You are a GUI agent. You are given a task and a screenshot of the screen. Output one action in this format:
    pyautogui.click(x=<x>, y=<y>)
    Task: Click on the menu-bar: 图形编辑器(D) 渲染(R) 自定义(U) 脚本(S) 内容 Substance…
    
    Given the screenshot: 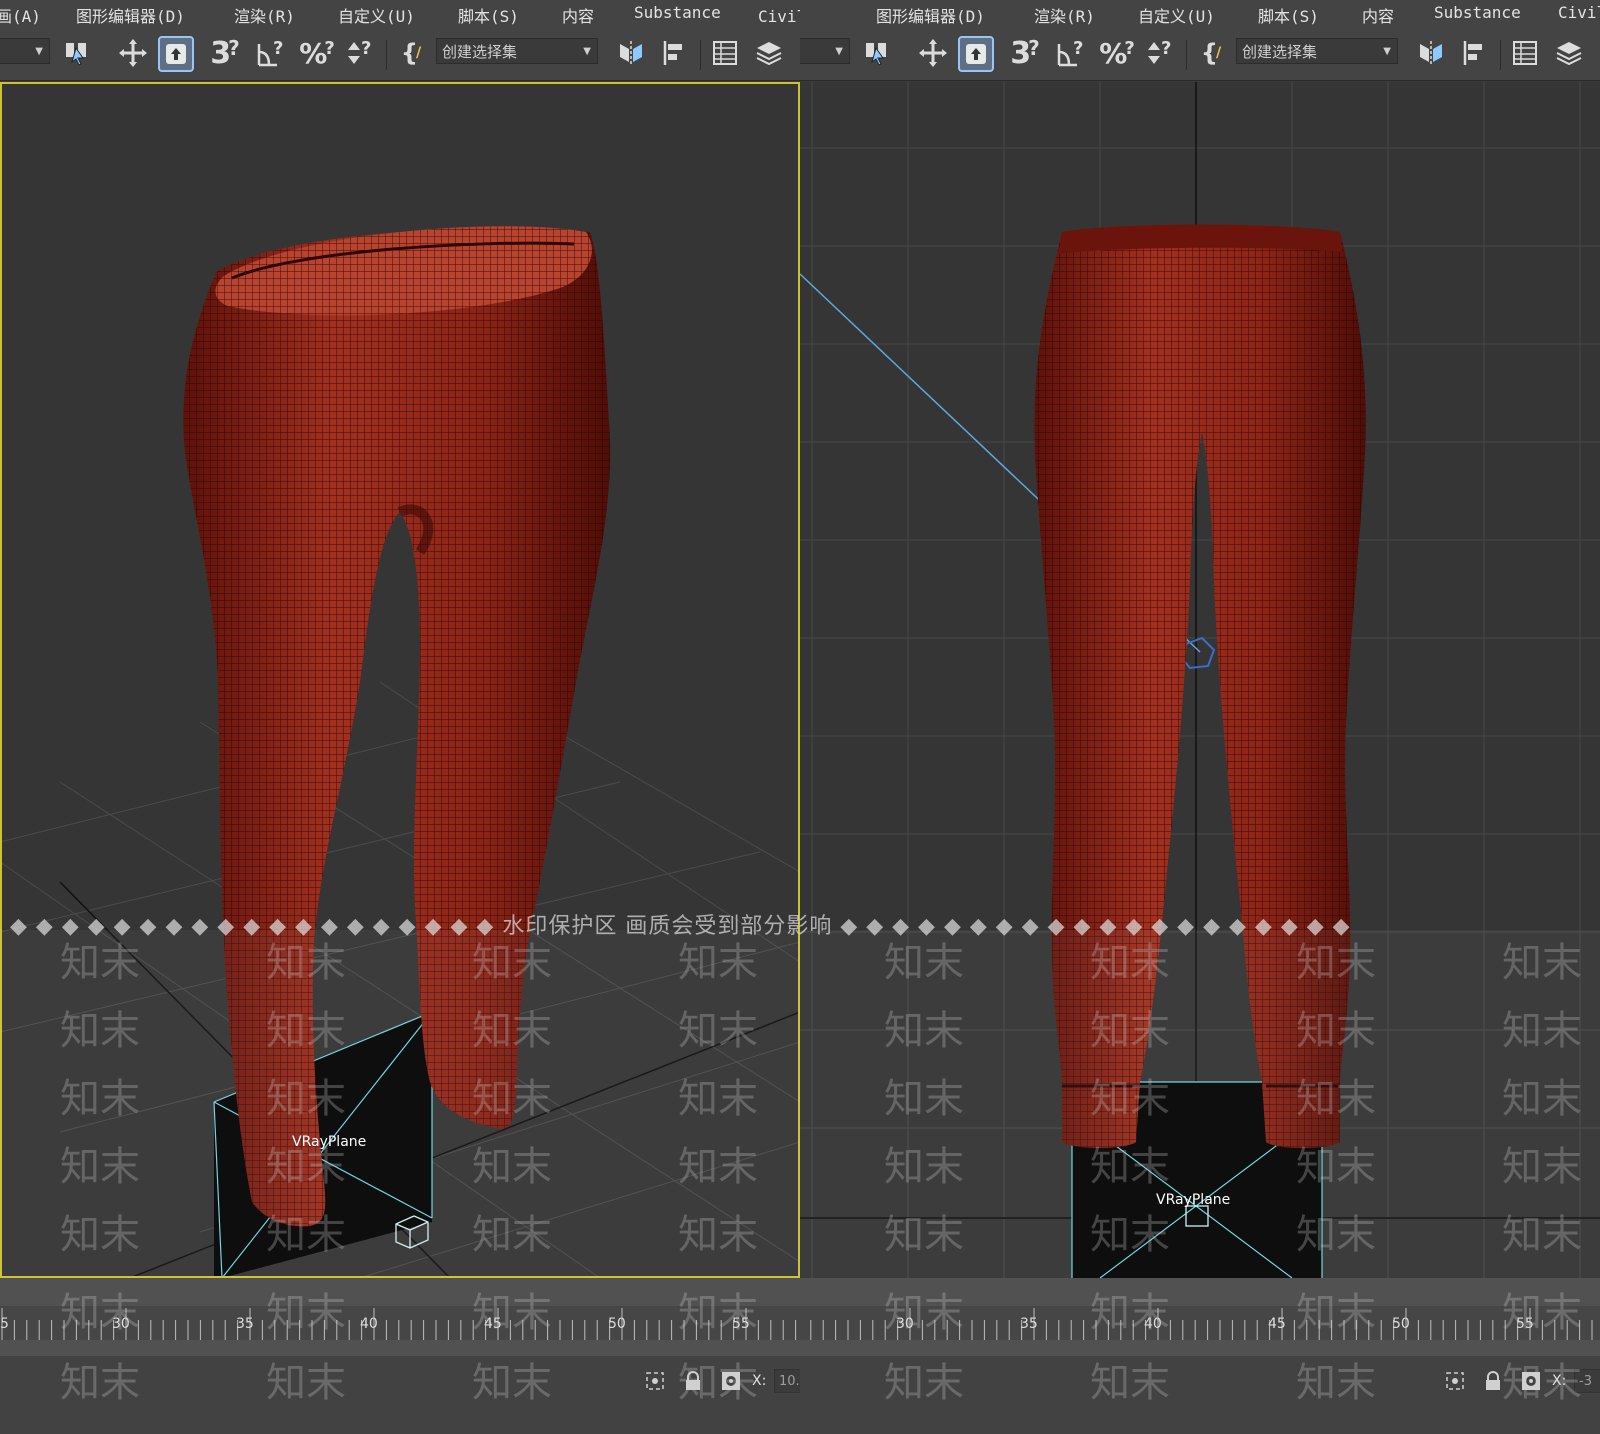 What is the action you would take?
    pyautogui.click(x=1200, y=14)
    